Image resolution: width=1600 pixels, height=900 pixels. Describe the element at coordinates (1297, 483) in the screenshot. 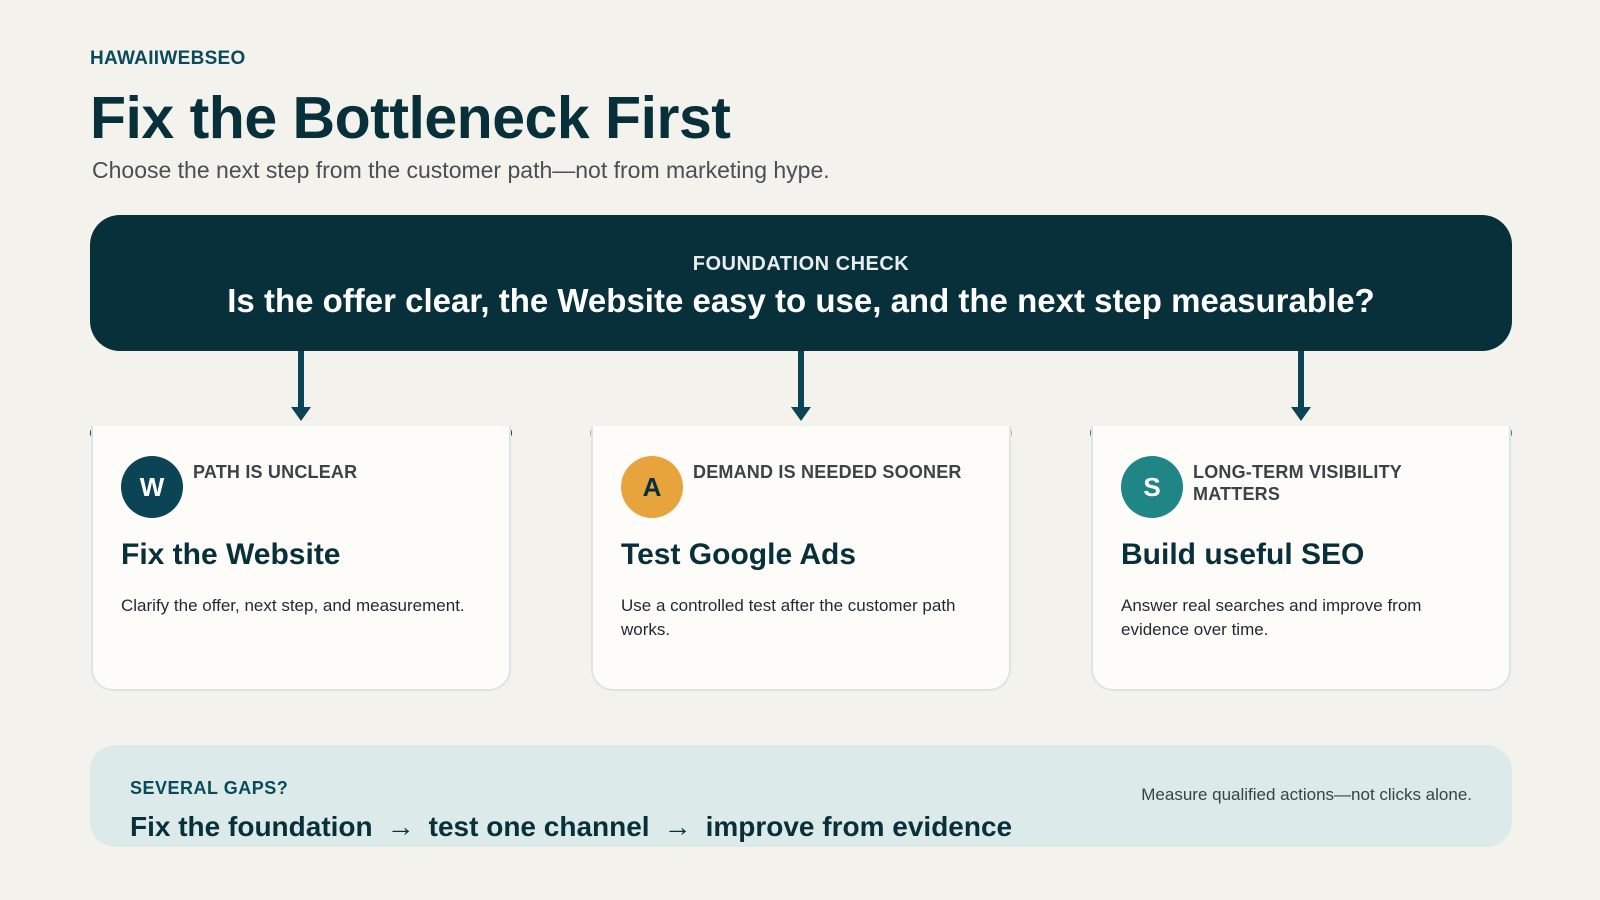

I see `card-condition: LONG-TERM VISIBILITY MATTERS` at that location.